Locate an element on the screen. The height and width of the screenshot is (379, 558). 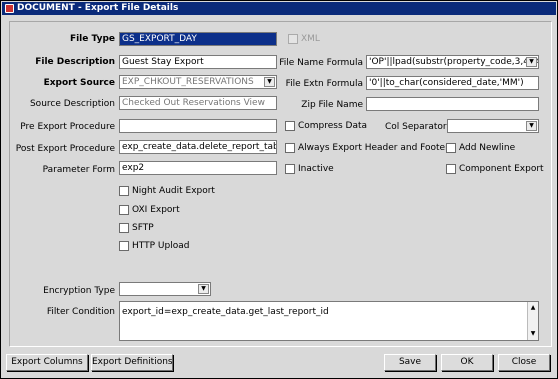
file-type-field: GS_EXPORT_DAY is located at coordinates (198, 39).